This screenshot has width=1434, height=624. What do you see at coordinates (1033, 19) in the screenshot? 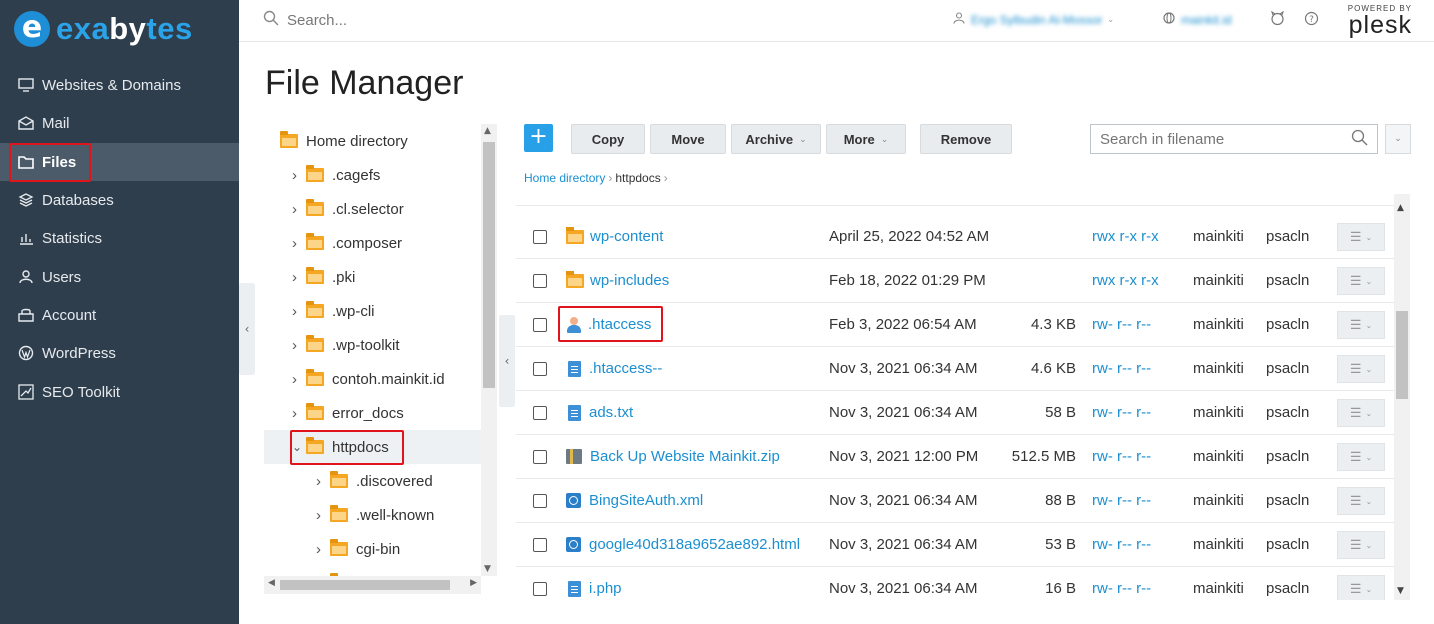
I see `user-menu: Ergo Sylbudin Al-Mossor ⌄` at bounding box center [1033, 19].